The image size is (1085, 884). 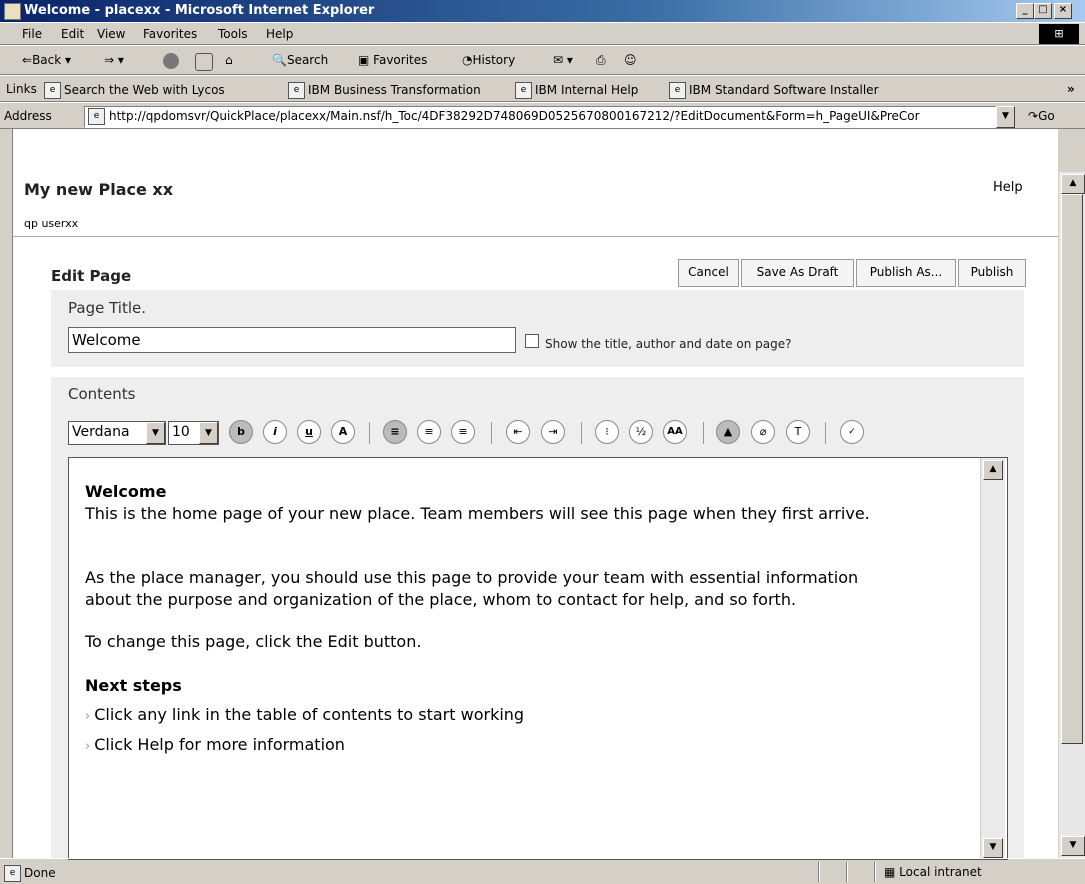 What do you see at coordinates (133, 685) in the screenshot?
I see `next-steps-heading: Next steps` at bounding box center [133, 685].